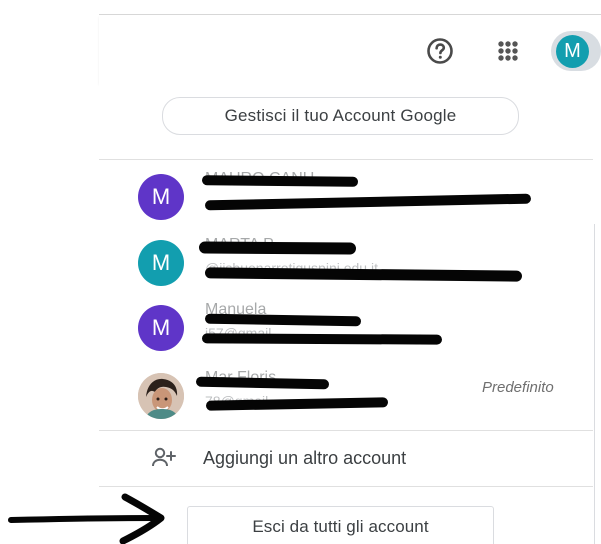 This screenshot has width=601, height=544. Describe the element at coordinates (164, 457) in the screenshot. I see `add-person-icon` at that location.